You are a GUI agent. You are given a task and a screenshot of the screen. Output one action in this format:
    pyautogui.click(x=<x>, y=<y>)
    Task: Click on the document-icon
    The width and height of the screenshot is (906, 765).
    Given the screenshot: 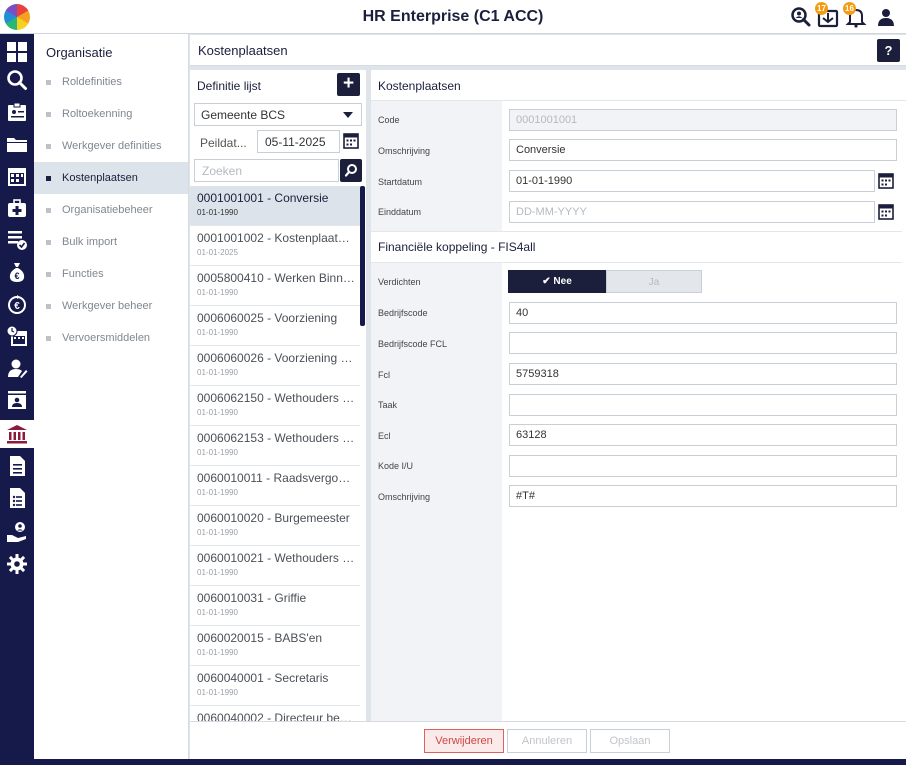 What is the action you would take?
    pyautogui.click(x=17, y=466)
    